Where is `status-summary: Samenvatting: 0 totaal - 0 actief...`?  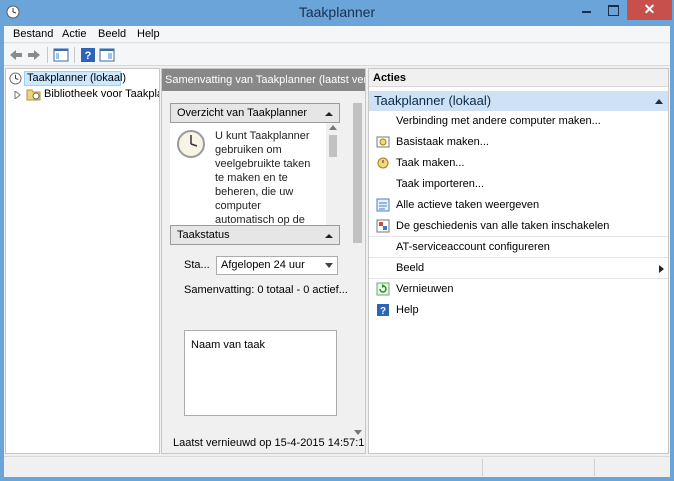
status-summary: Samenvatting: 0 totaal - 0 actief... is located at coordinates (266, 290).